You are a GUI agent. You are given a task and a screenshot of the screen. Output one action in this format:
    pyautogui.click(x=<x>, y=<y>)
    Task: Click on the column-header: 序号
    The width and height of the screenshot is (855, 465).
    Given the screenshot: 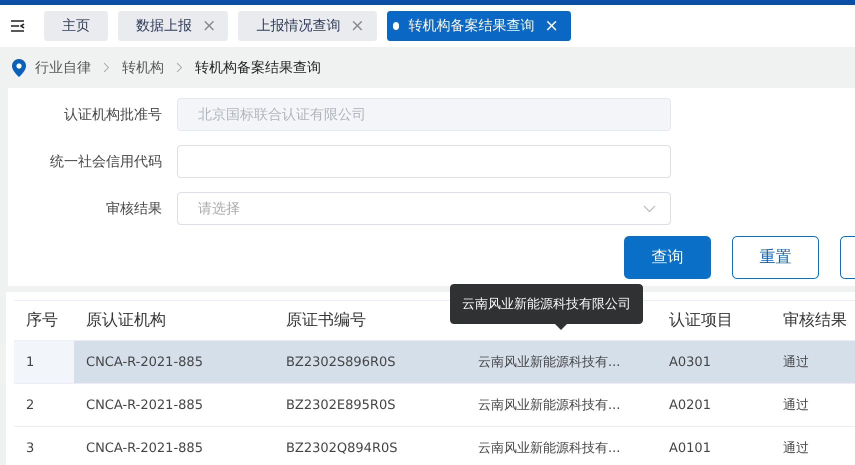 What is the action you would take?
    pyautogui.click(x=42, y=320)
    